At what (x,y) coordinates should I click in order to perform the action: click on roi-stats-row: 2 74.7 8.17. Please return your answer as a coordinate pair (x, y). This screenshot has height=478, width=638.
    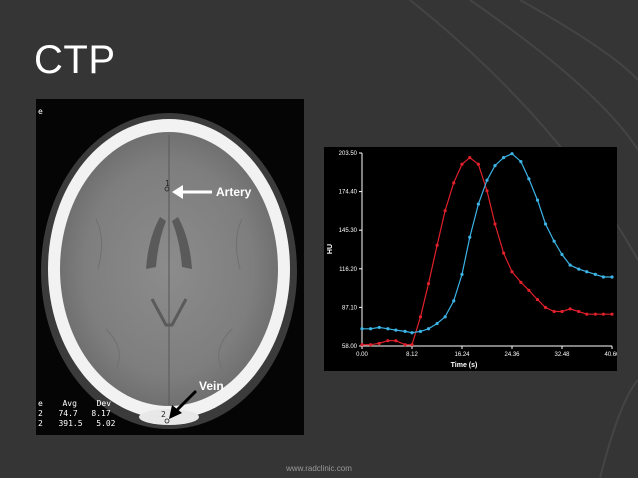
    Looking at the image, I should click on (74, 414).